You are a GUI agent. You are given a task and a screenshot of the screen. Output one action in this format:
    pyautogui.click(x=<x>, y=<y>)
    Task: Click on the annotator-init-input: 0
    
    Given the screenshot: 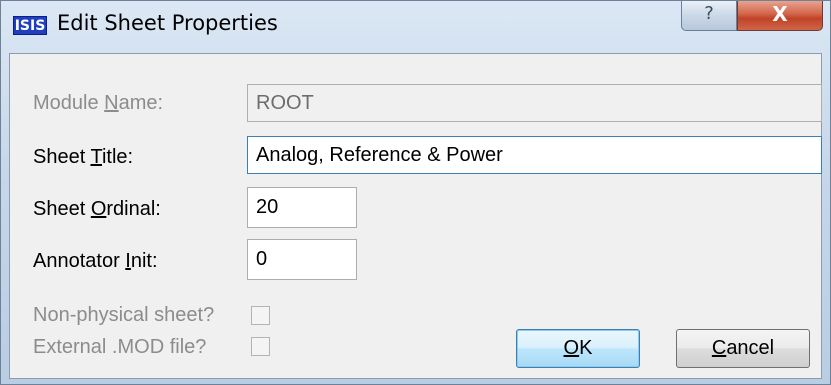 What is the action you would take?
    pyautogui.click(x=302, y=259)
    